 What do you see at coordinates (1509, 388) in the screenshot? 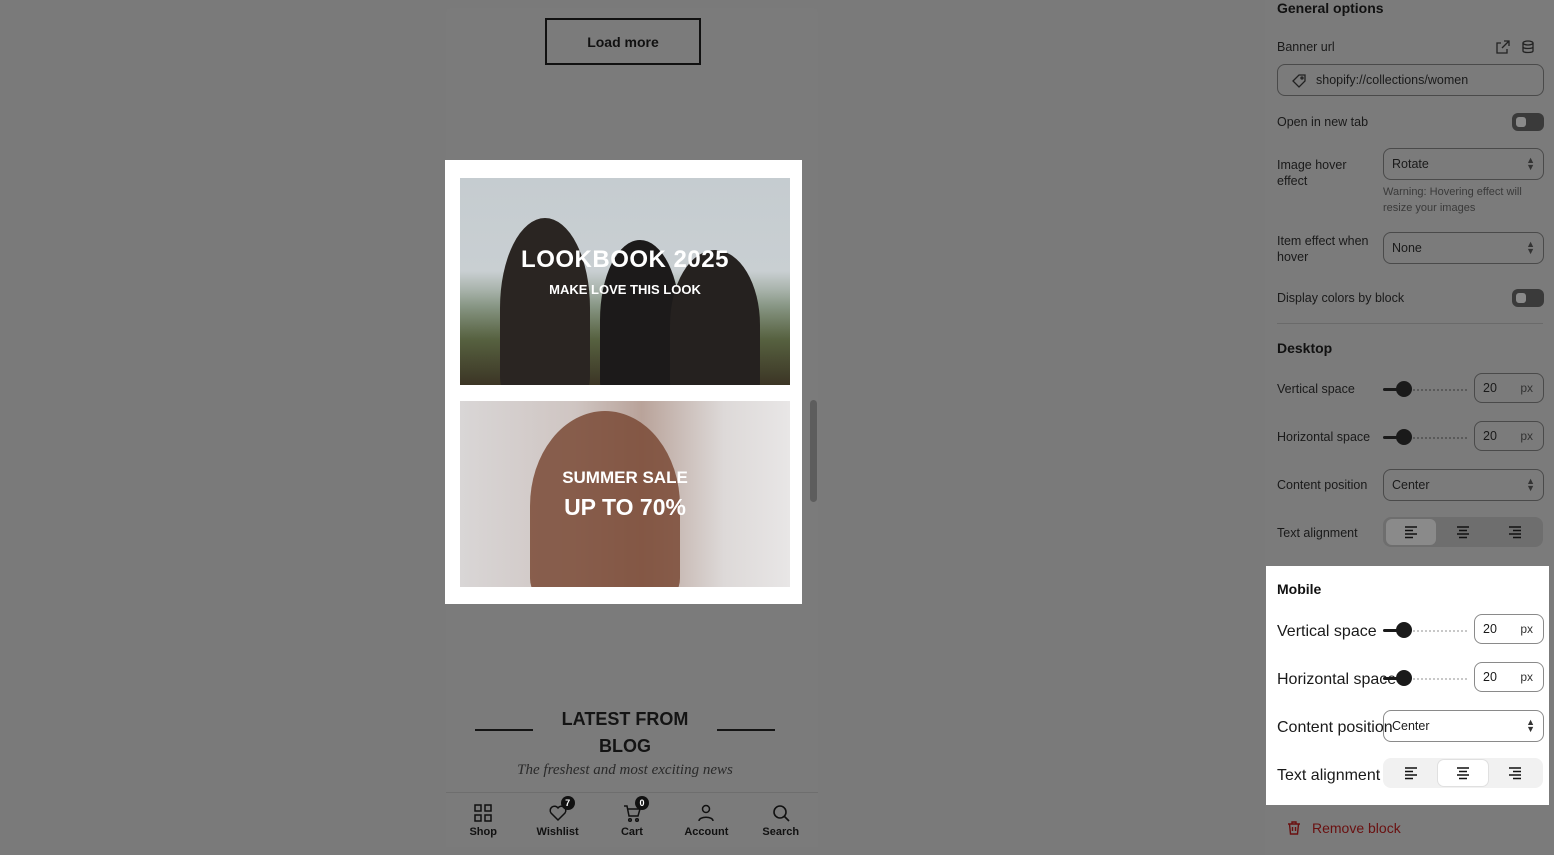
I see `desktop-vertical-input: 20 px` at bounding box center [1509, 388].